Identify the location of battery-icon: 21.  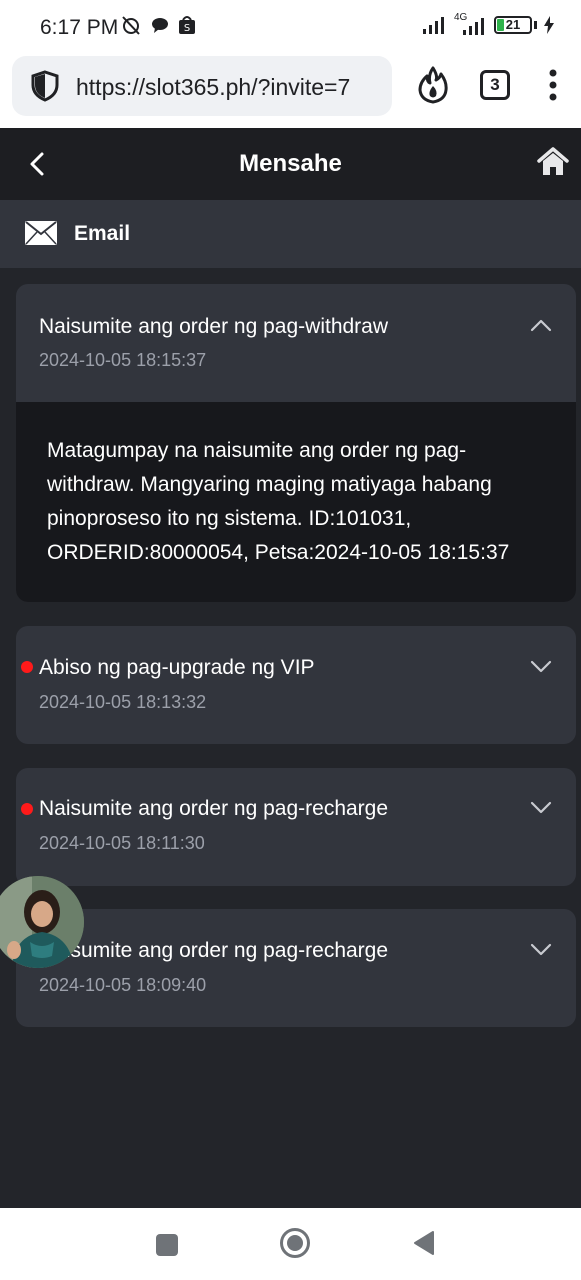
(513, 25).